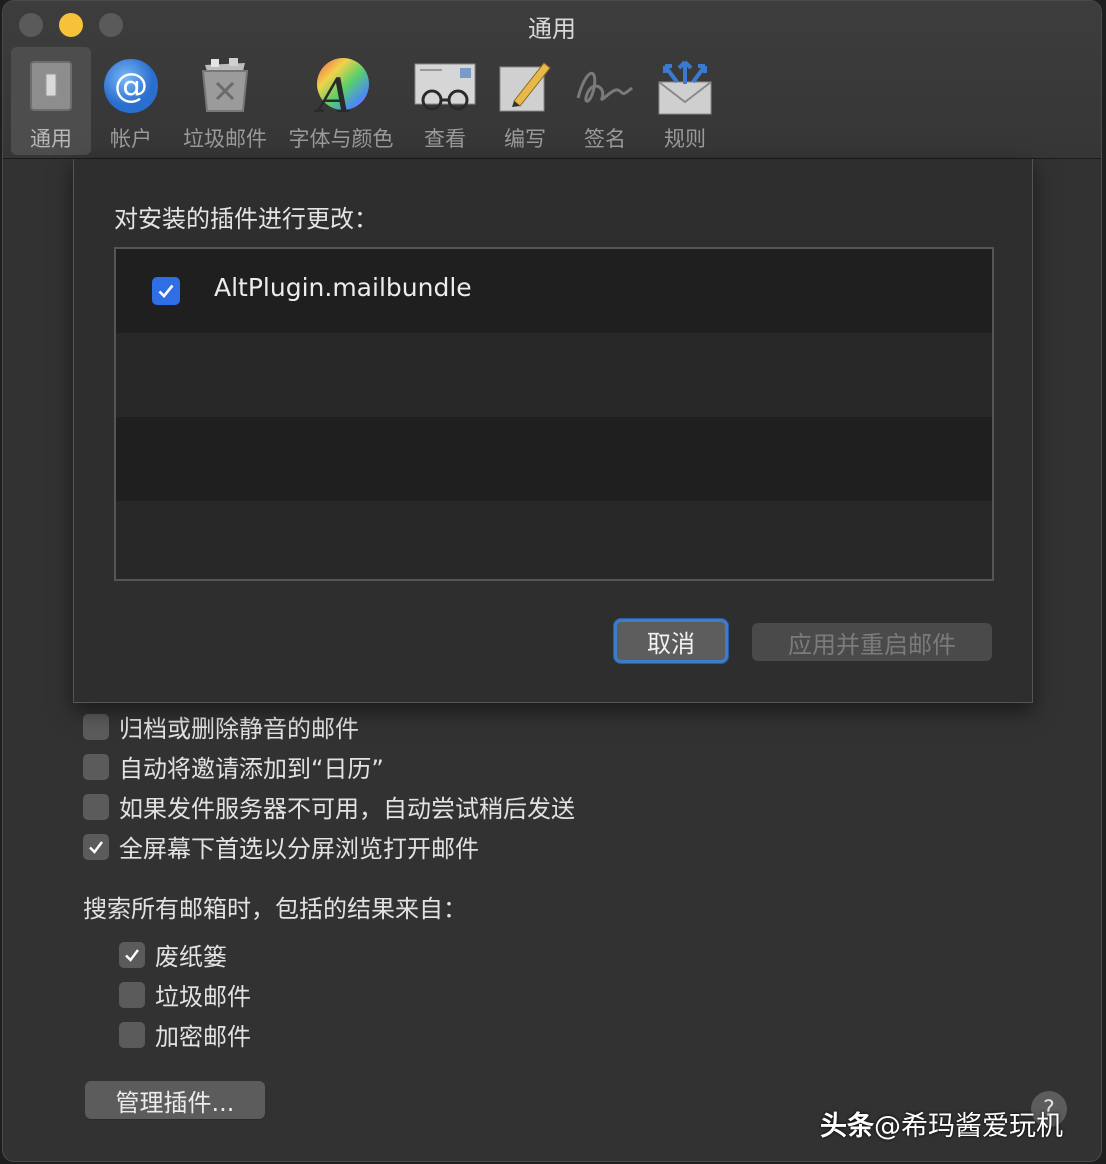 The image size is (1106, 1164). What do you see at coordinates (605, 139) in the screenshot?
I see `tab-signatures-label: 签名` at bounding box center [605, 139].